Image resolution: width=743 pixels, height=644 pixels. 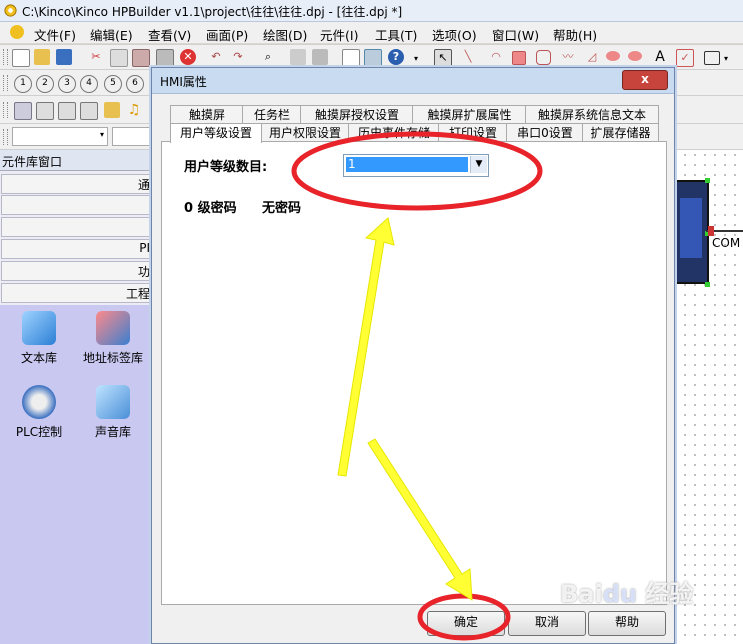 I want to click on yellow-arrow-down, so click(x=420, y=519).